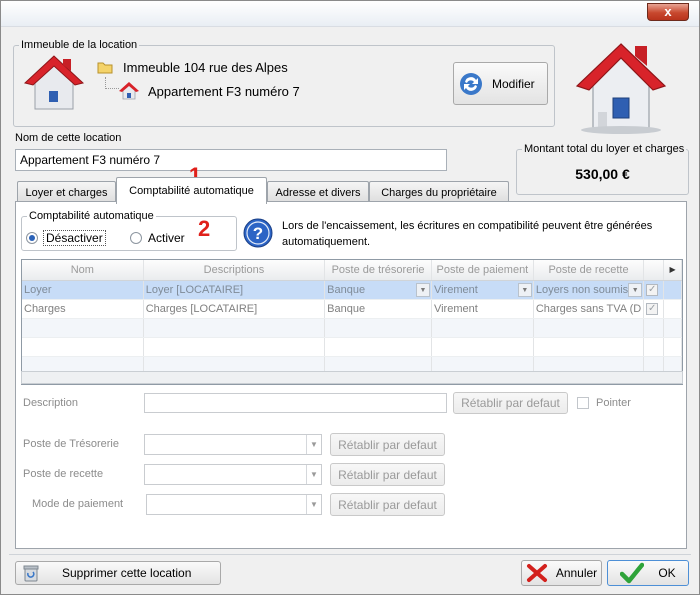 This screenshot has width=700, height=595. Describe the element at coordinates (482, 270) in the screenshot. I see `grid-header-paiement: Poste de paiement` at that location.